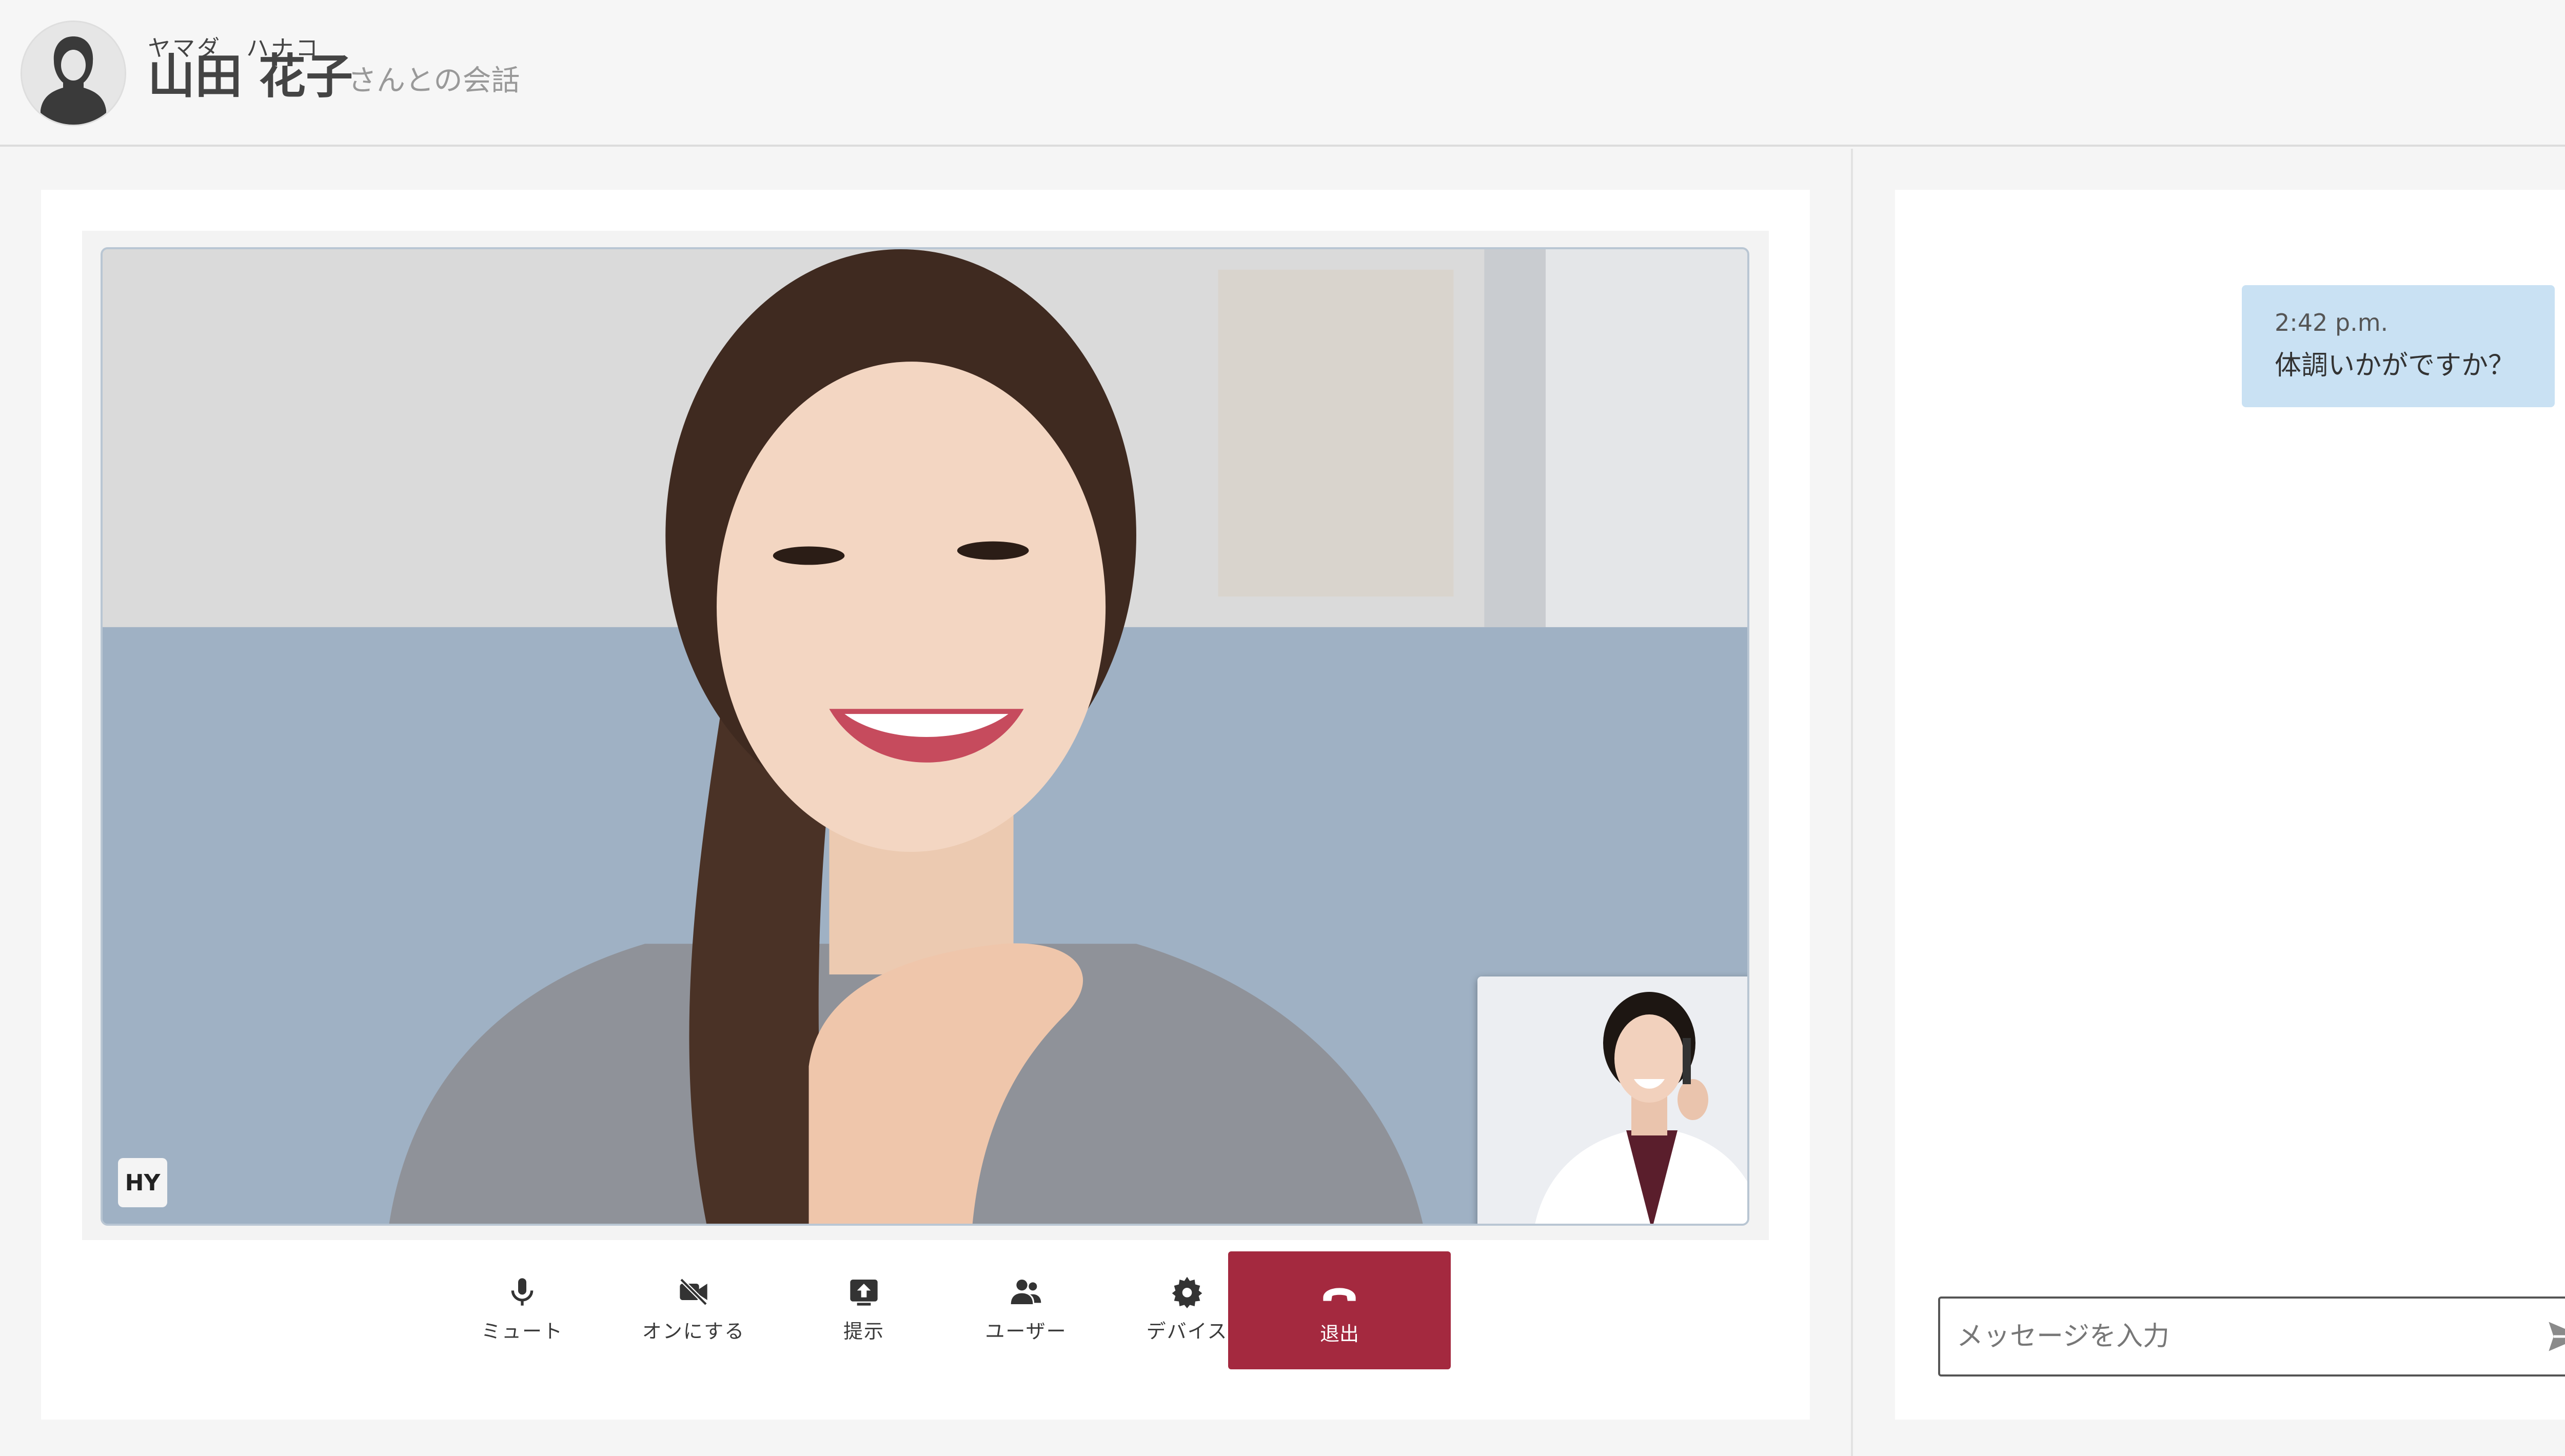 Image resolution: width=2565 pixels, height=1456 pixels. I want to click on message-bubble: 2:42 p.m. 体調いかがですか？, so click(2398, 346).